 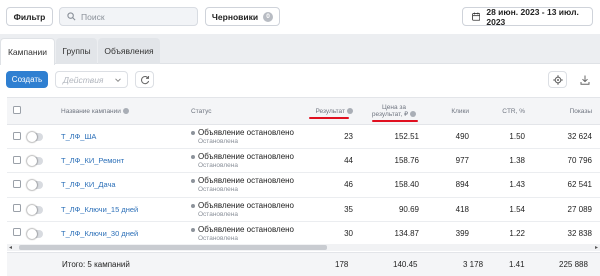 What do you see at coordinates (452, 233) in the screenshot?
I see `clicks-cell: 399` at bounding box center [452, 233].